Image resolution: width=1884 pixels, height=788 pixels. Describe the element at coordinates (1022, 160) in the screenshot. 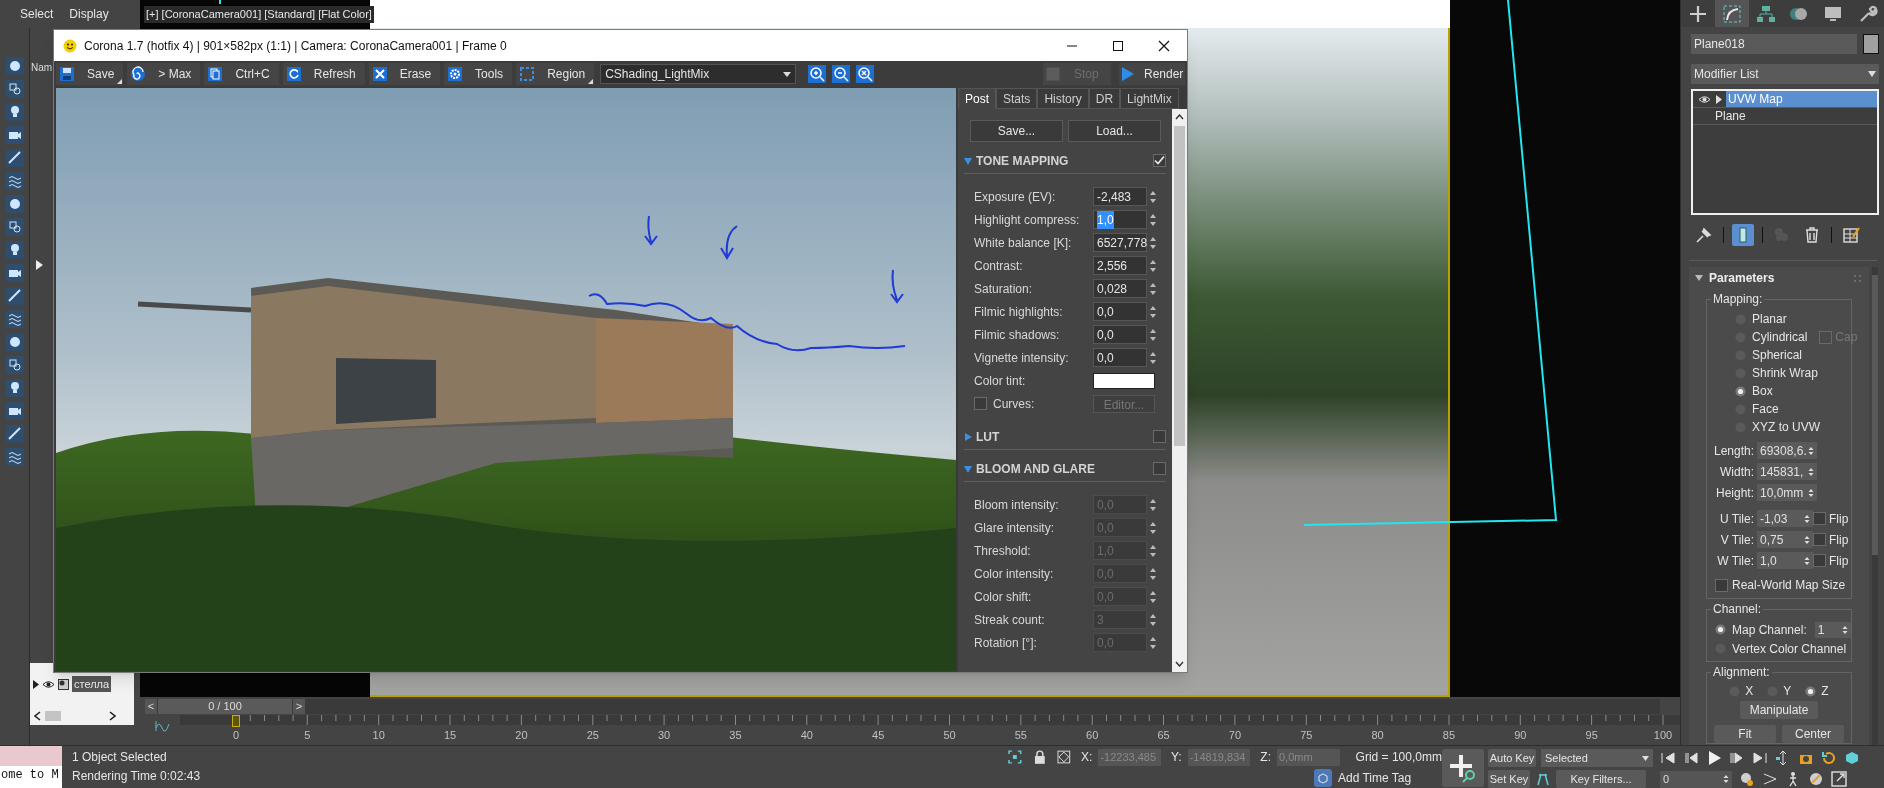

I see `section-title: TONE MAPPING` at that location.